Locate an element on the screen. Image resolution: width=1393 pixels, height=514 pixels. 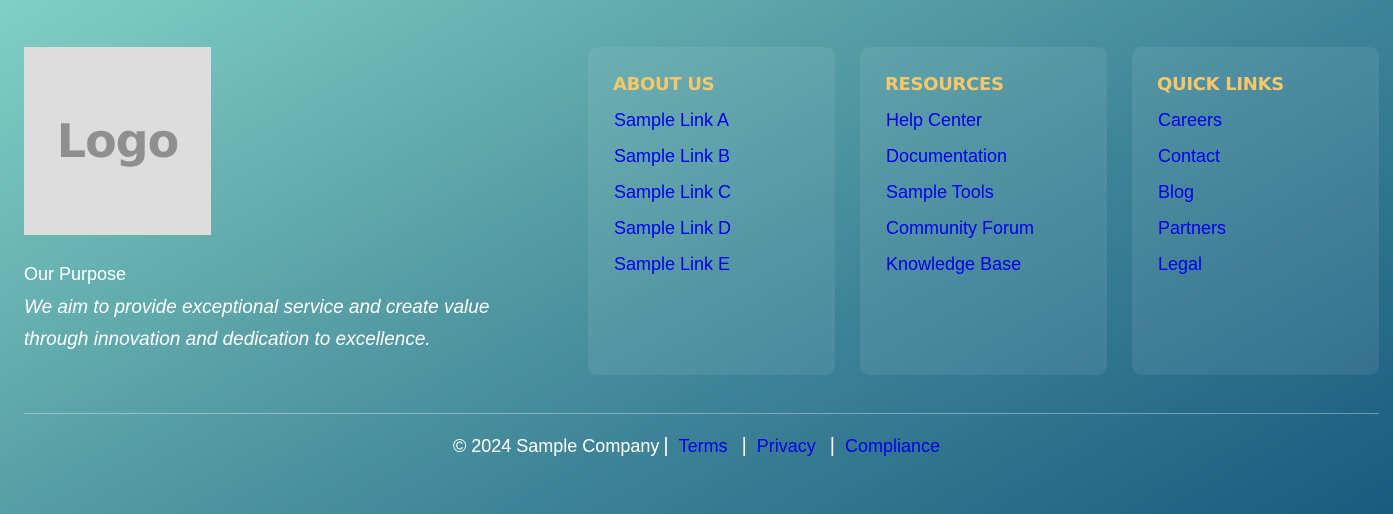
about-link-a: Sample Link A is located at coordinates (671, 120).